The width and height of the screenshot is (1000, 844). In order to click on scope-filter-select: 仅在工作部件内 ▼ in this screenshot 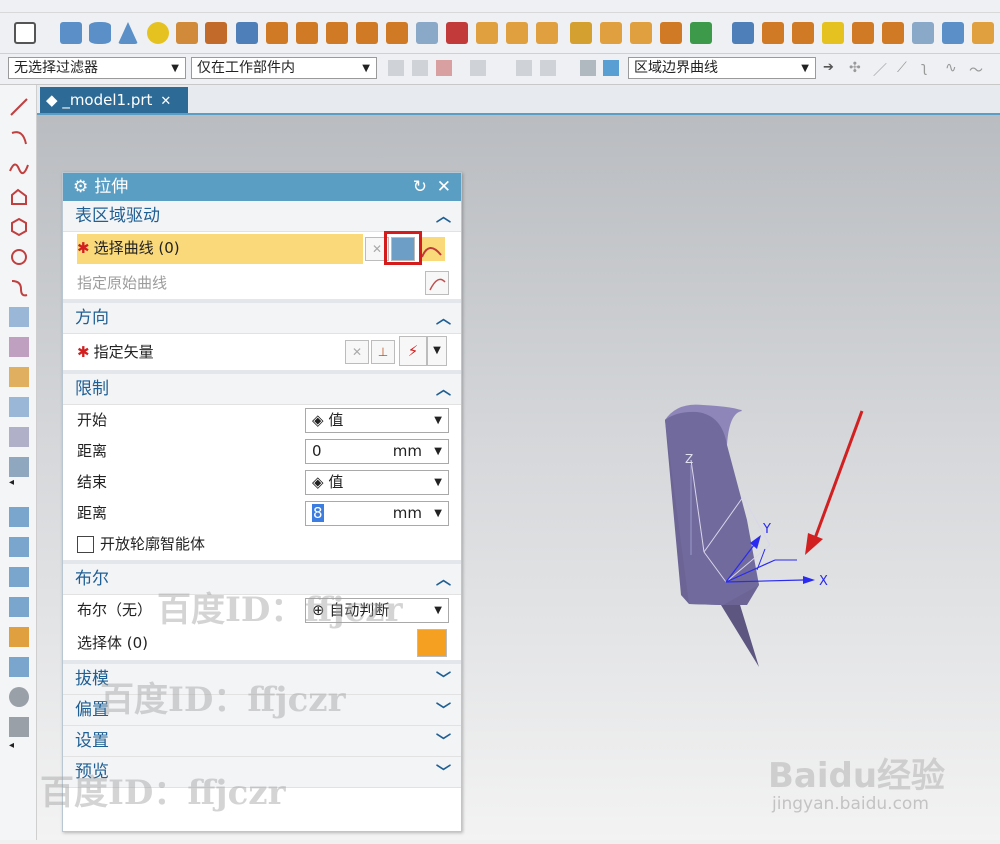, I will do `click(284, 68)`.